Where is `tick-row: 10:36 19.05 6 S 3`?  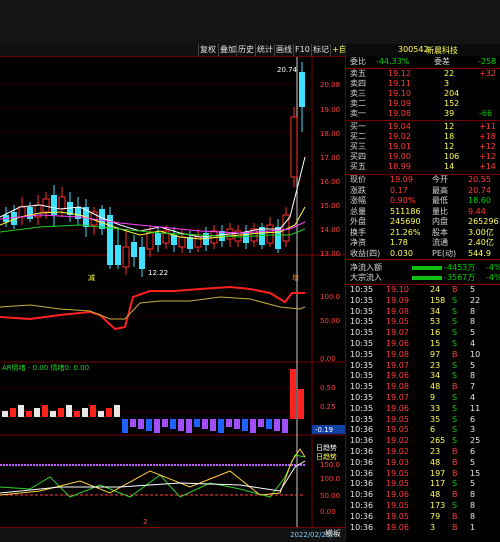 tick-row: 10:36 19.05 6 S 3 is located at coordinates (423, 430).